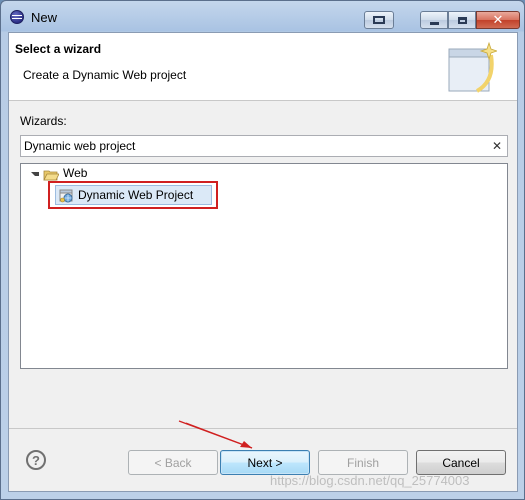  I want to click on window-layout-button, so click(379, 20).